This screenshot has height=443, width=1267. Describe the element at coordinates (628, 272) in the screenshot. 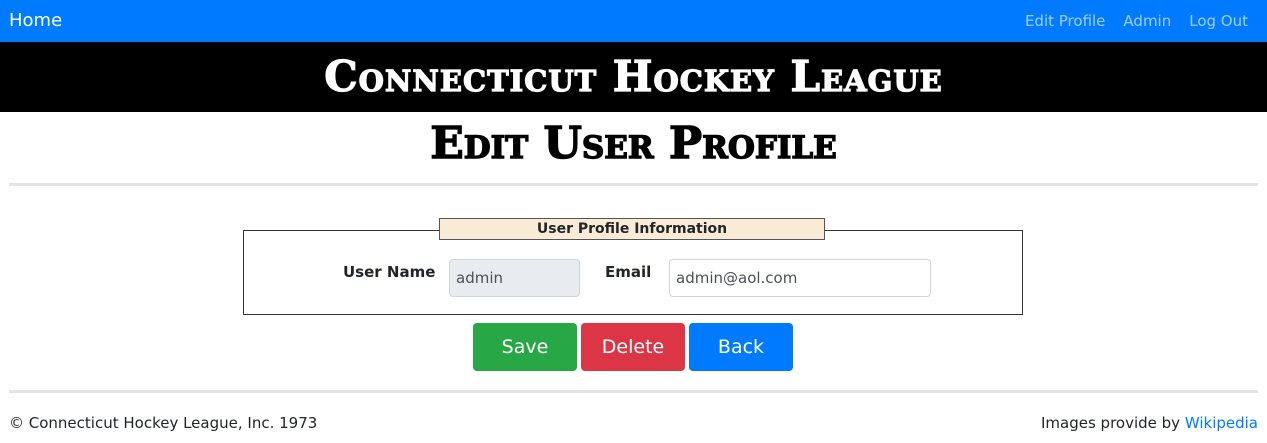

I see `email-label: Email` at that location.